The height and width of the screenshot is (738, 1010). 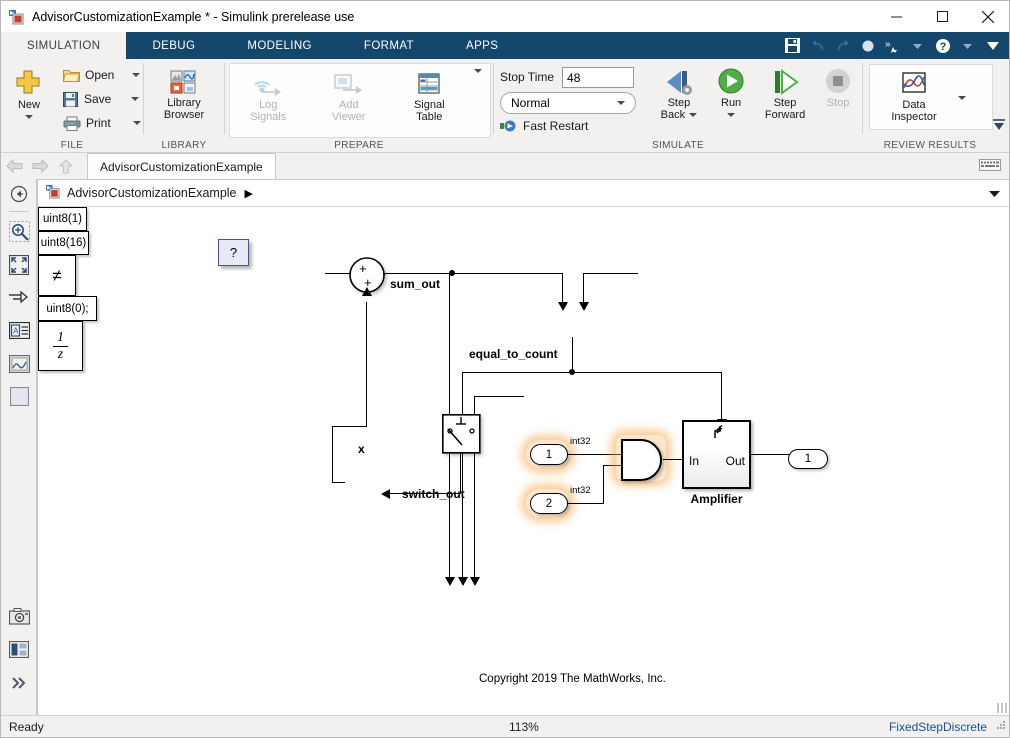 What do you see at coordinates (60, 346) in the screenshot?
I see `unit-delay-block: 1 z` at bounding box center [60, 346].